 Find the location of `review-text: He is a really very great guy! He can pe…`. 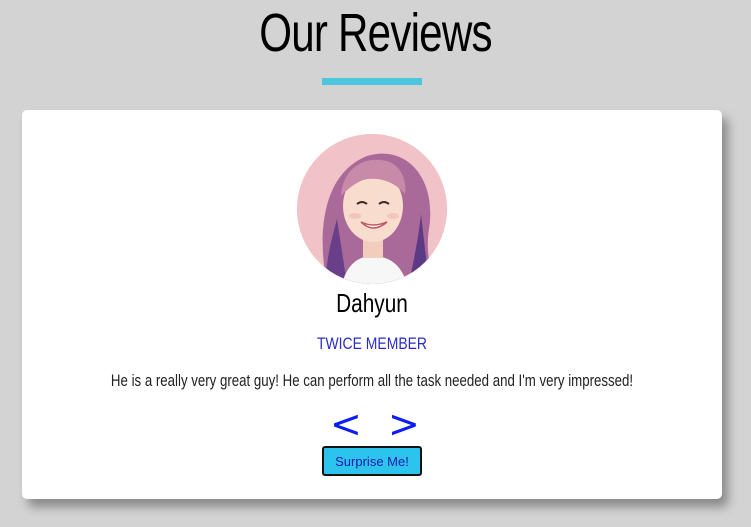

review-text: He is a really very great guy! He can pe… is located at coordinates (372, 380).